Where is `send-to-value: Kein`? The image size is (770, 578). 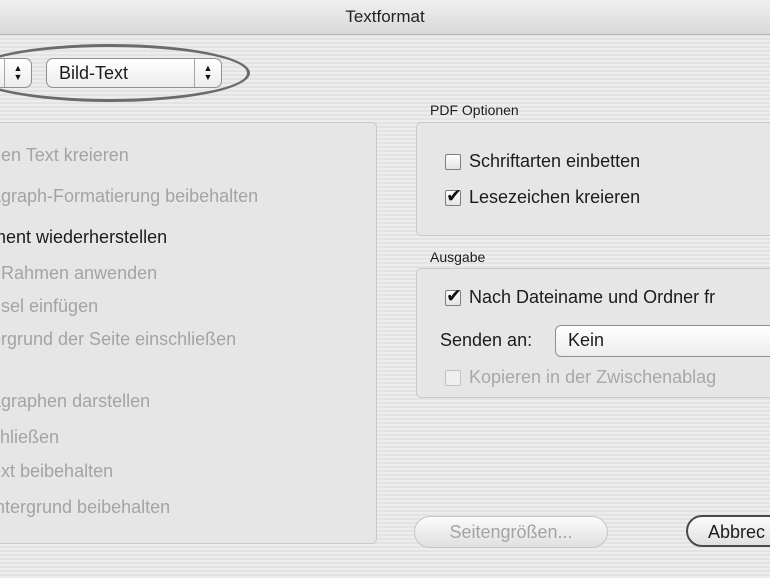 send-to-value: Kein is located at coordinates (586, 340).